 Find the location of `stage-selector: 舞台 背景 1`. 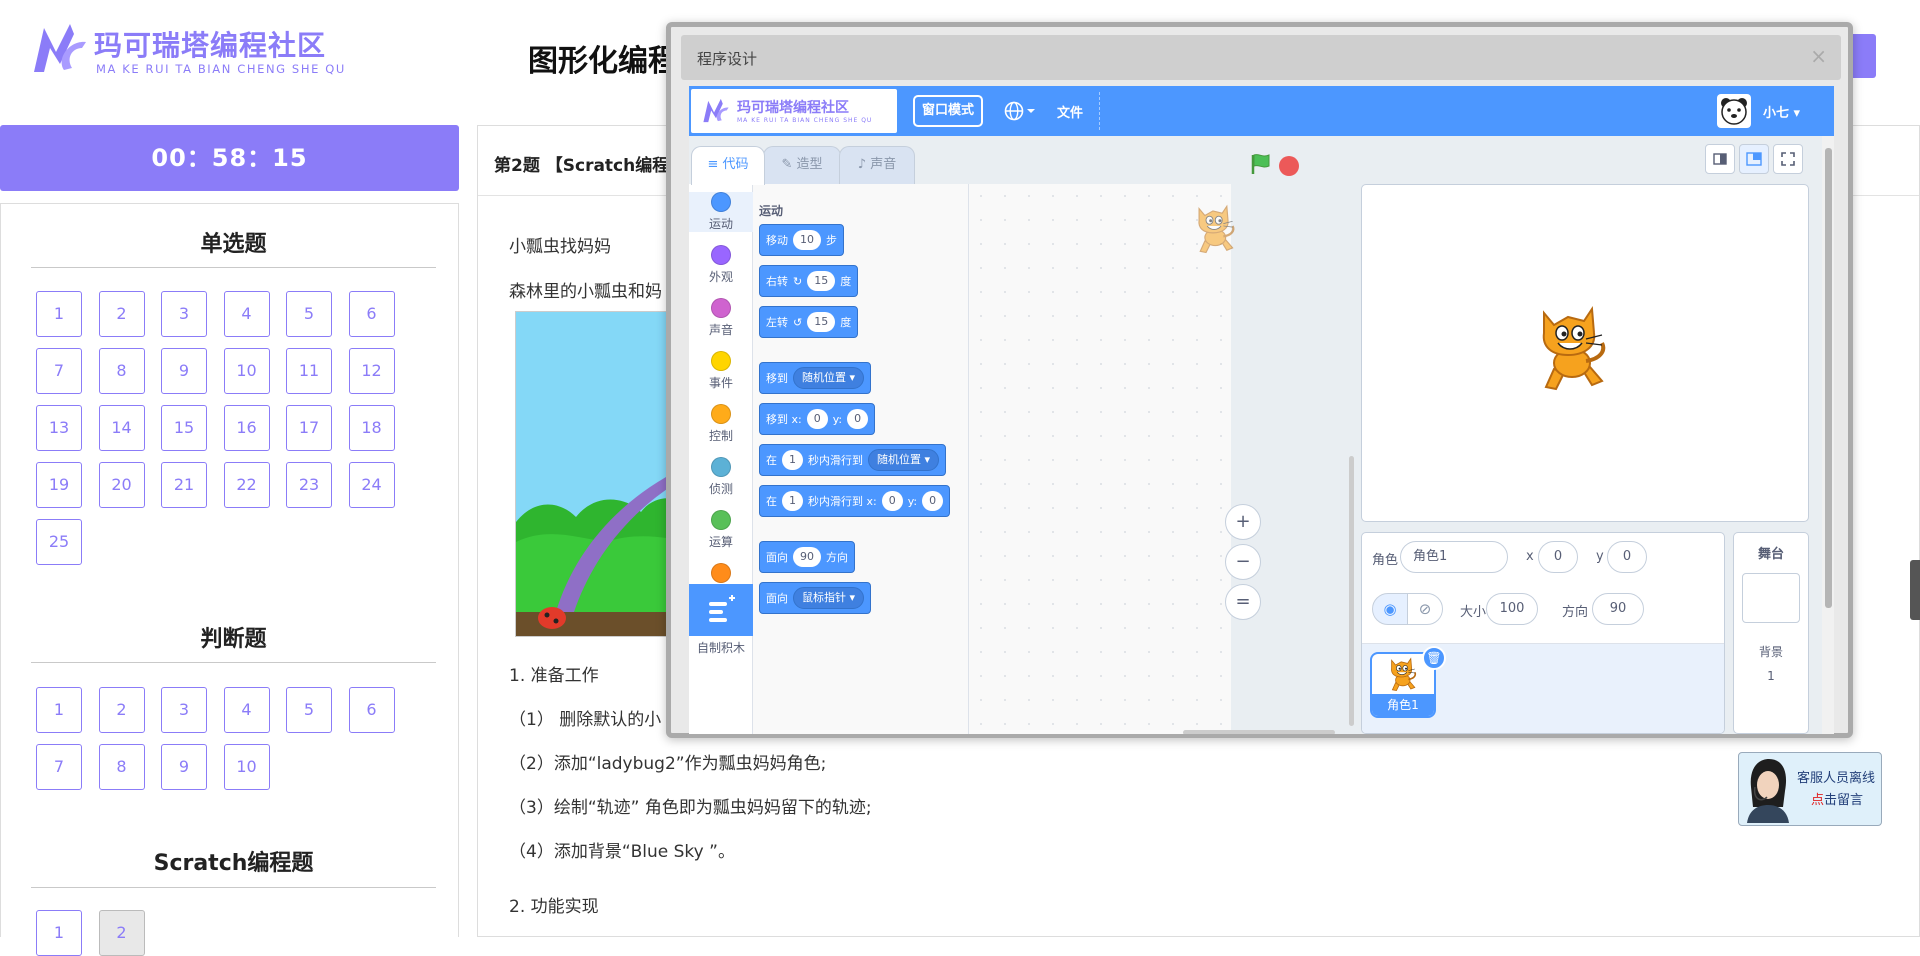

stage-selector: 舞台 背景 1 is located at coordinates (1771, 633).